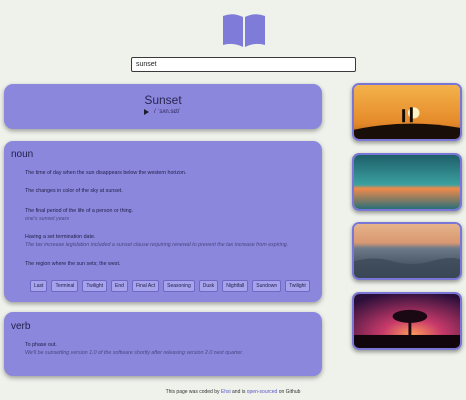  Describe the element at coordinates (119, 286) in the screenshot. I see `synonym-chip: End` at that location.